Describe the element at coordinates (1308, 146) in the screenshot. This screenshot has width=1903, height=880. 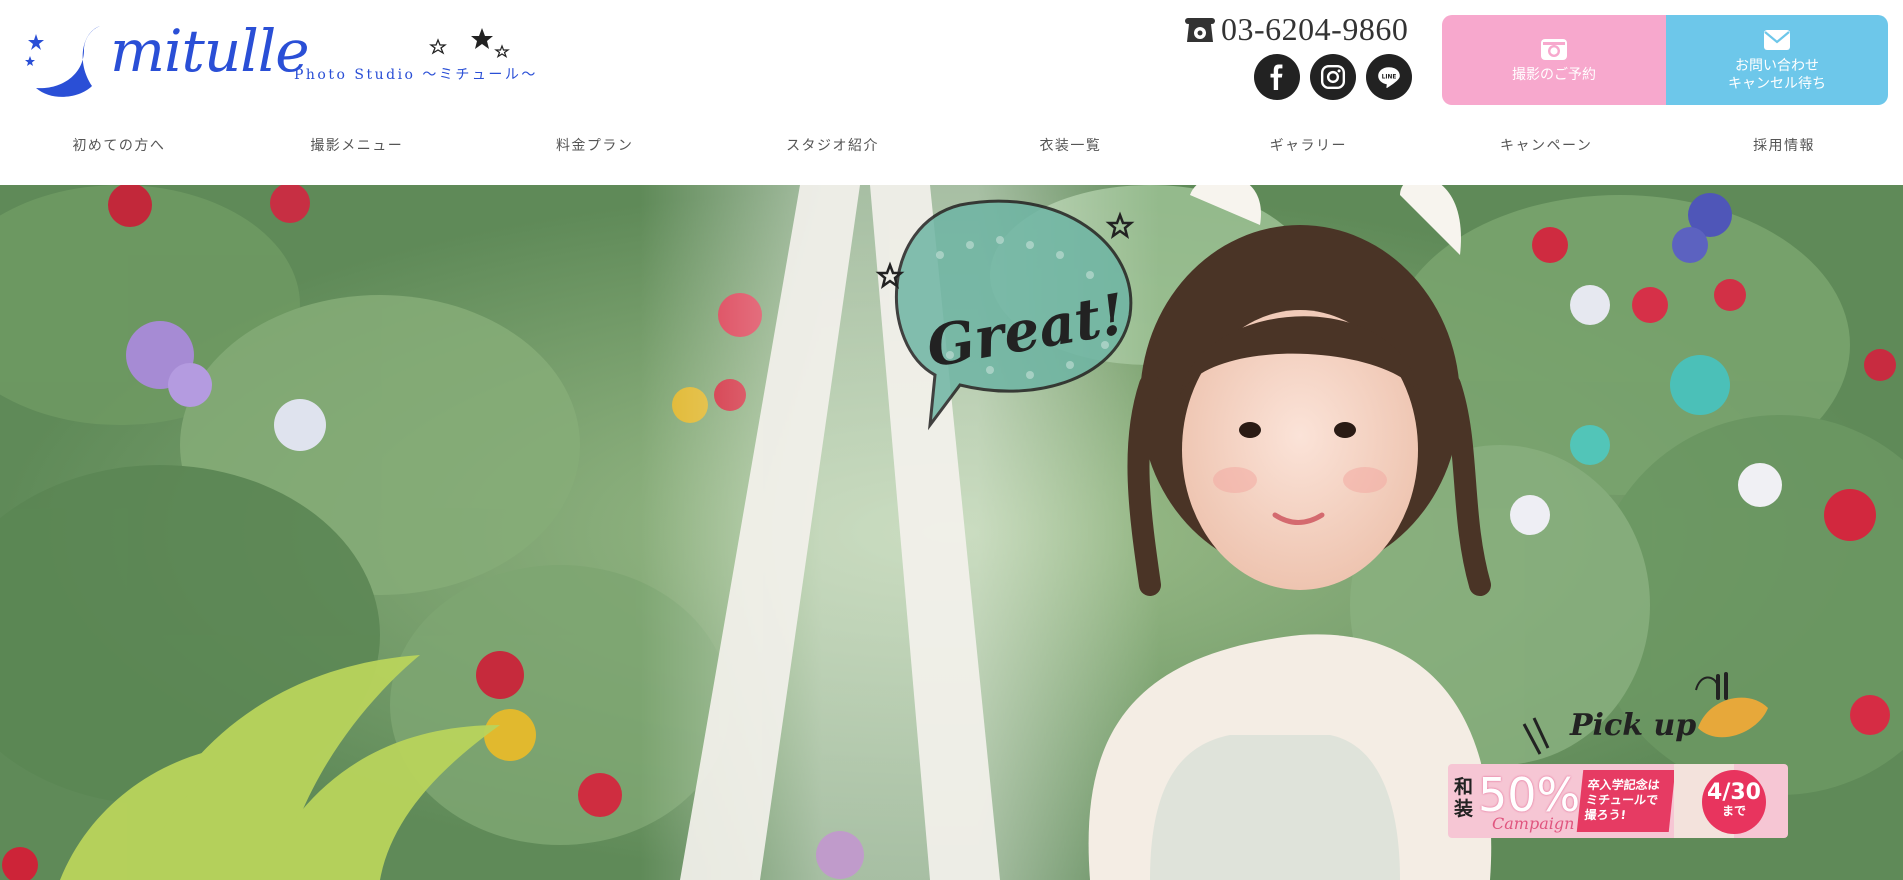
I see `nav-item-gallery: ギャラリー` at that location.